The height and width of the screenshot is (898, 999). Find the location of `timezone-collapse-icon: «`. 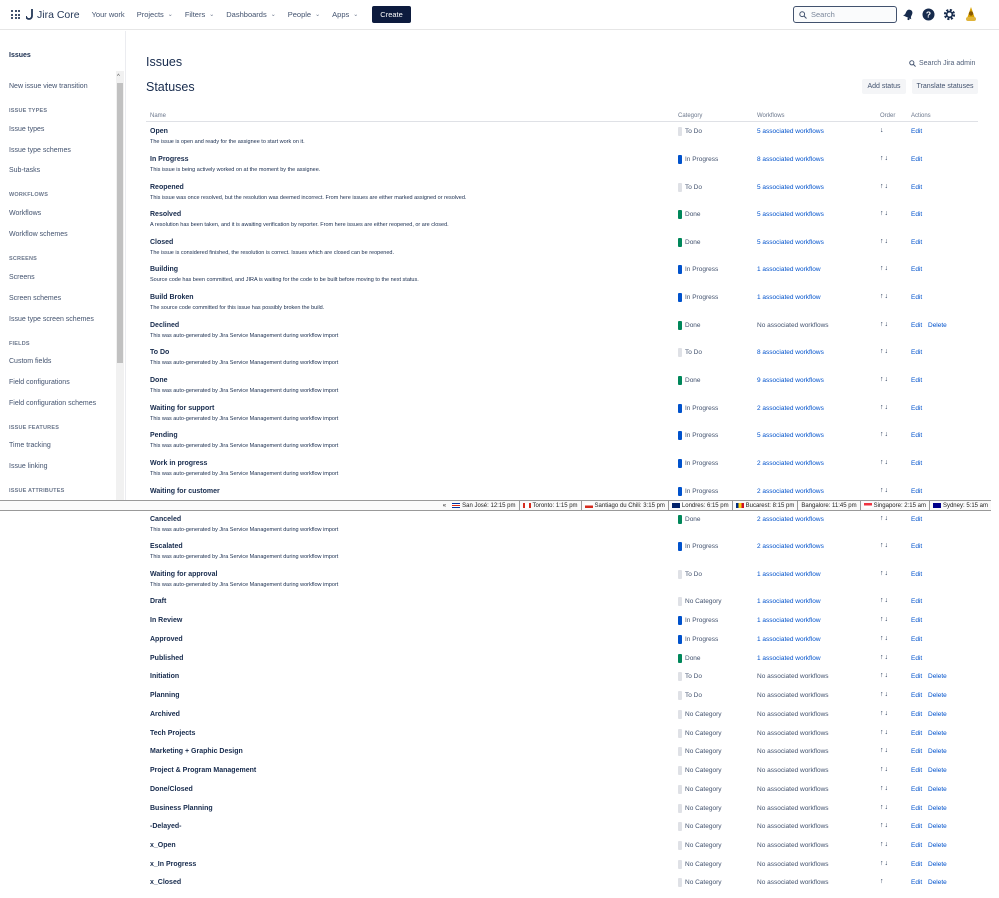

timezone-collapse-icon: « is located at coordinates (444, 506).